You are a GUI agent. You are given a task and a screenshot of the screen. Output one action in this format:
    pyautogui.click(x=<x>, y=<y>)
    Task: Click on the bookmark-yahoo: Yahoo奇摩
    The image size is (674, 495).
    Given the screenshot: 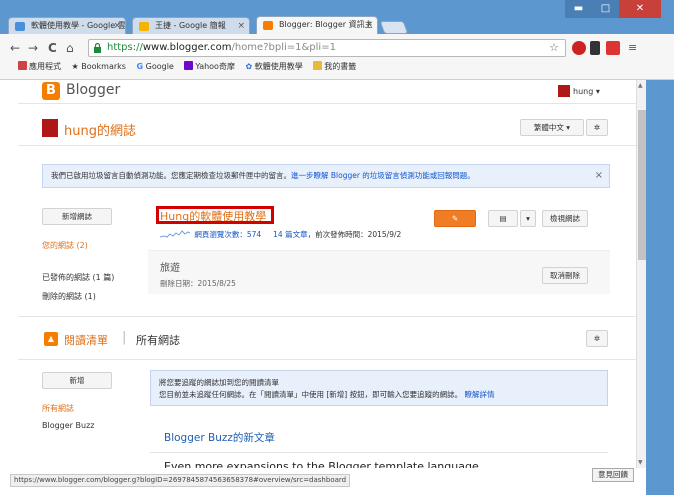 What is the action you would take?
    pyautogui.click(x=209, y=66)
    